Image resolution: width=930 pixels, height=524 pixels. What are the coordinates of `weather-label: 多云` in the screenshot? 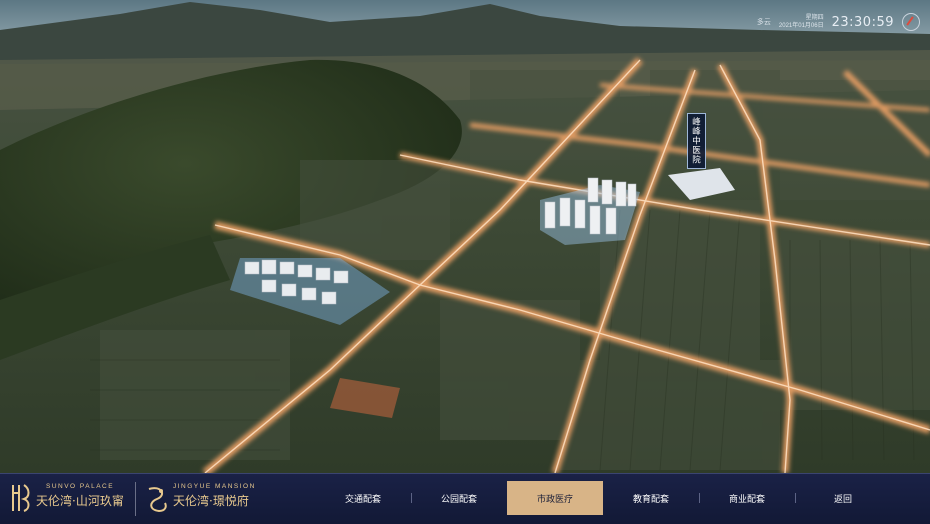 It's located at (763, 22).